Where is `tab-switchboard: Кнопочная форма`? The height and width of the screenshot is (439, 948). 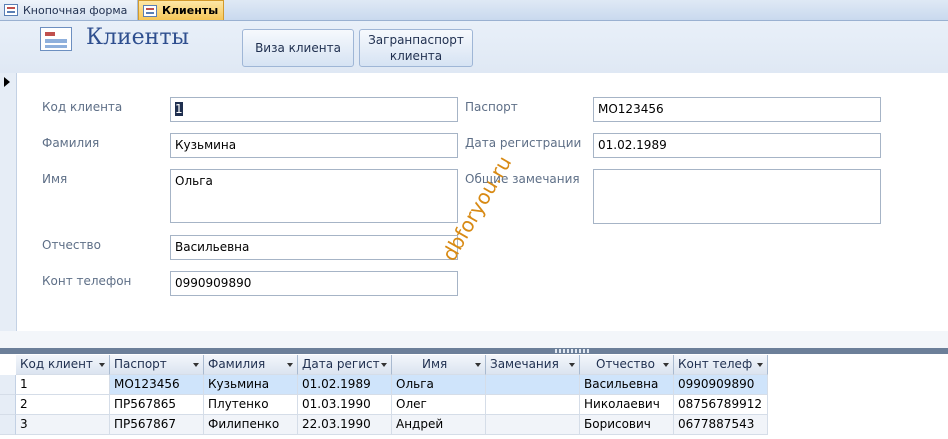
tab-switchboard: Кнопочная форма is located at coordinates (69, 10).